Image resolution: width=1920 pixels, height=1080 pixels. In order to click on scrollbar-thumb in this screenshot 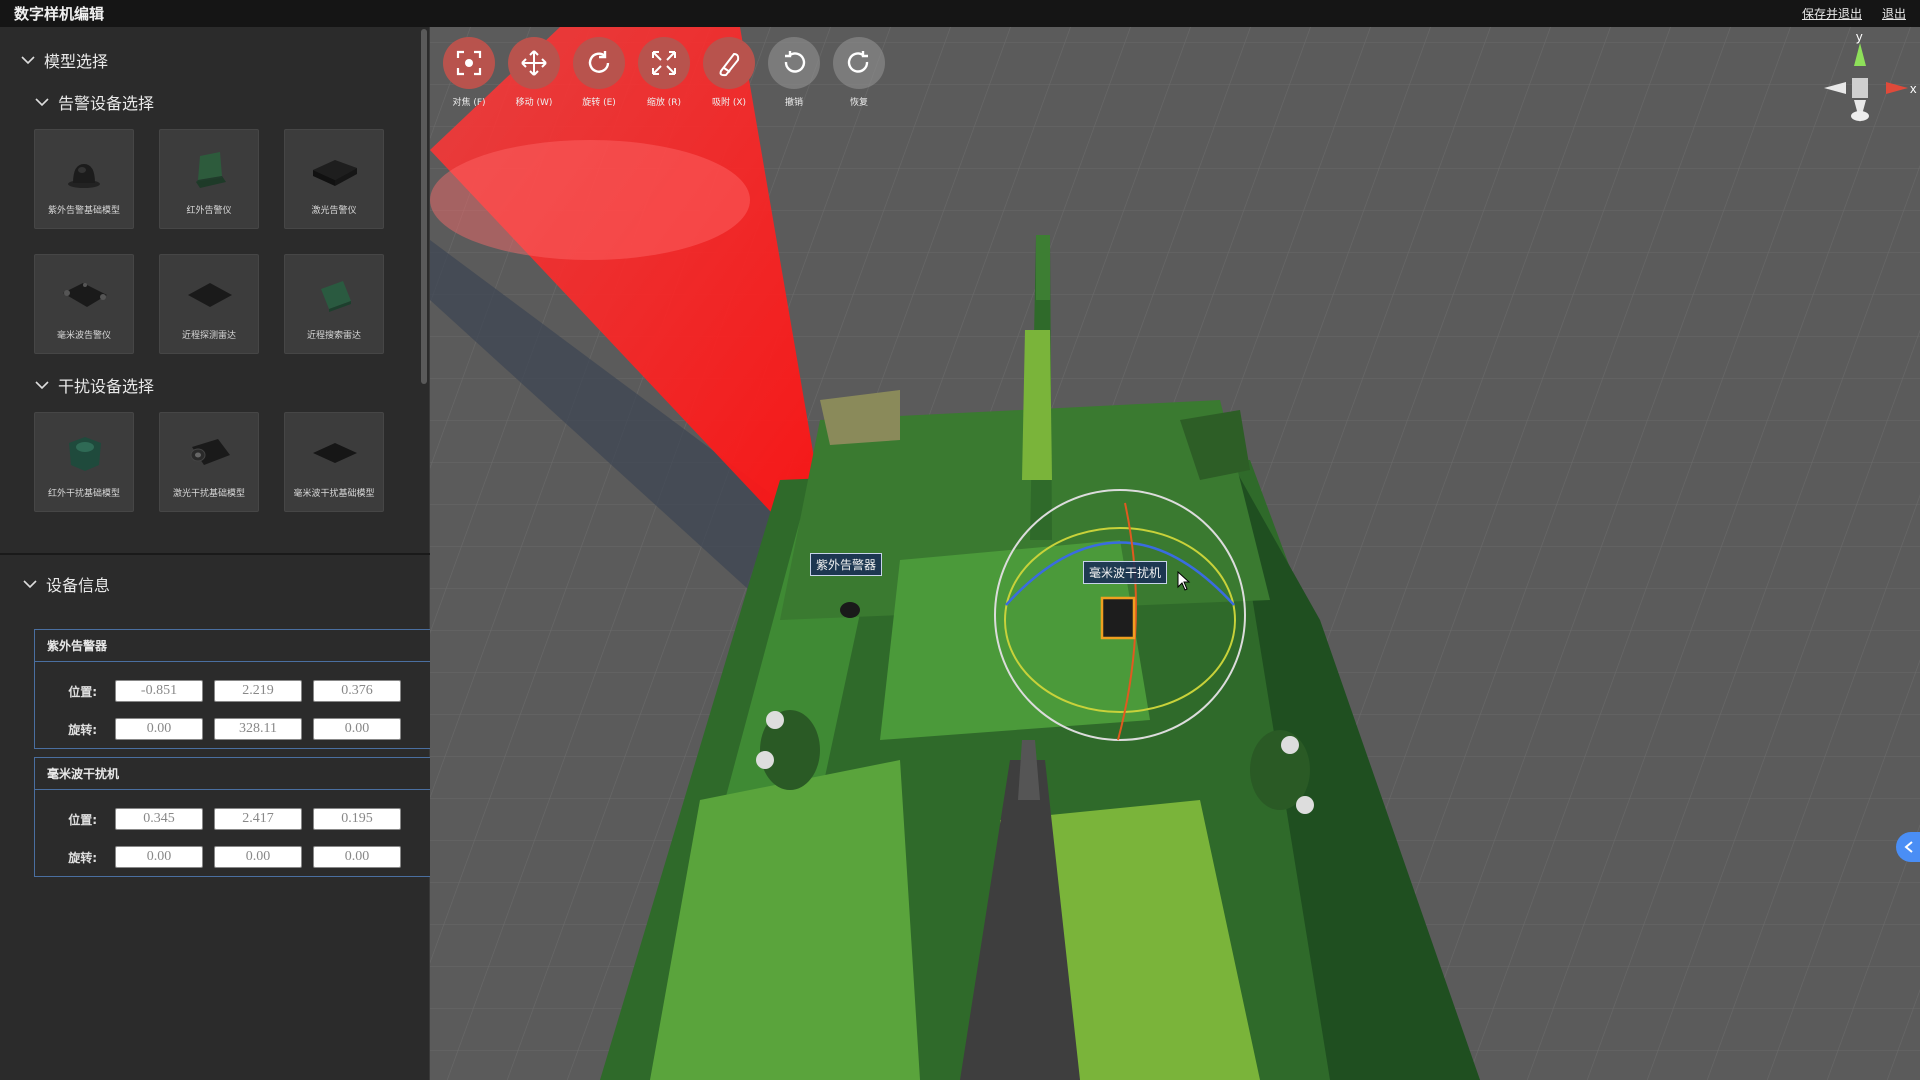, I will do `click(424, 206)`.